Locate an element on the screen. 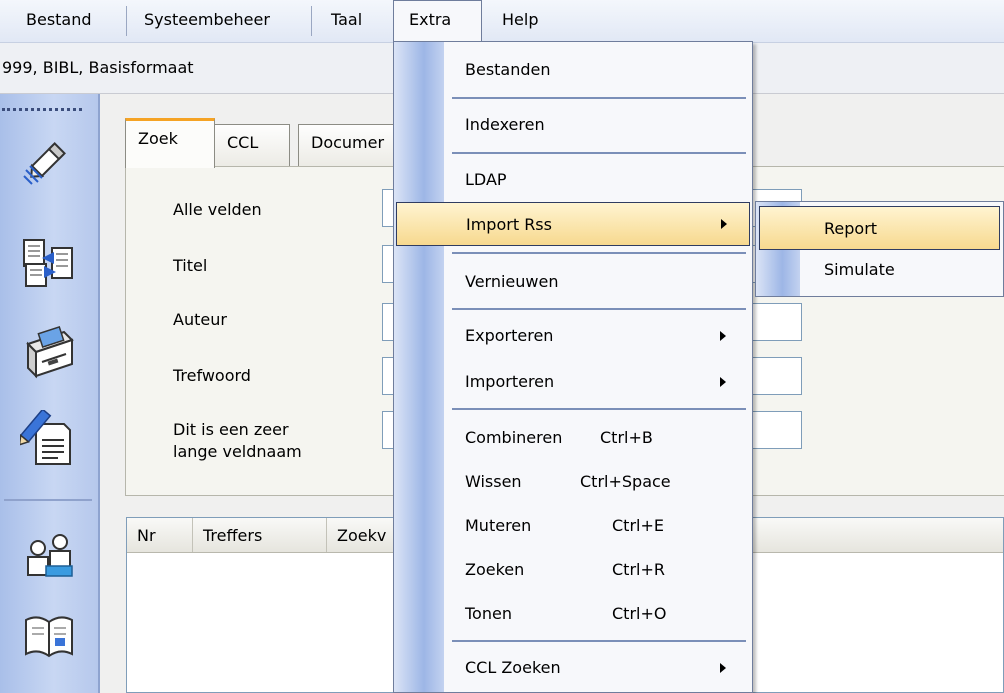 This screenshot has height=693, width=1004. field-label-trefwoord: Trefwoord is located at coordinates (212, 375).